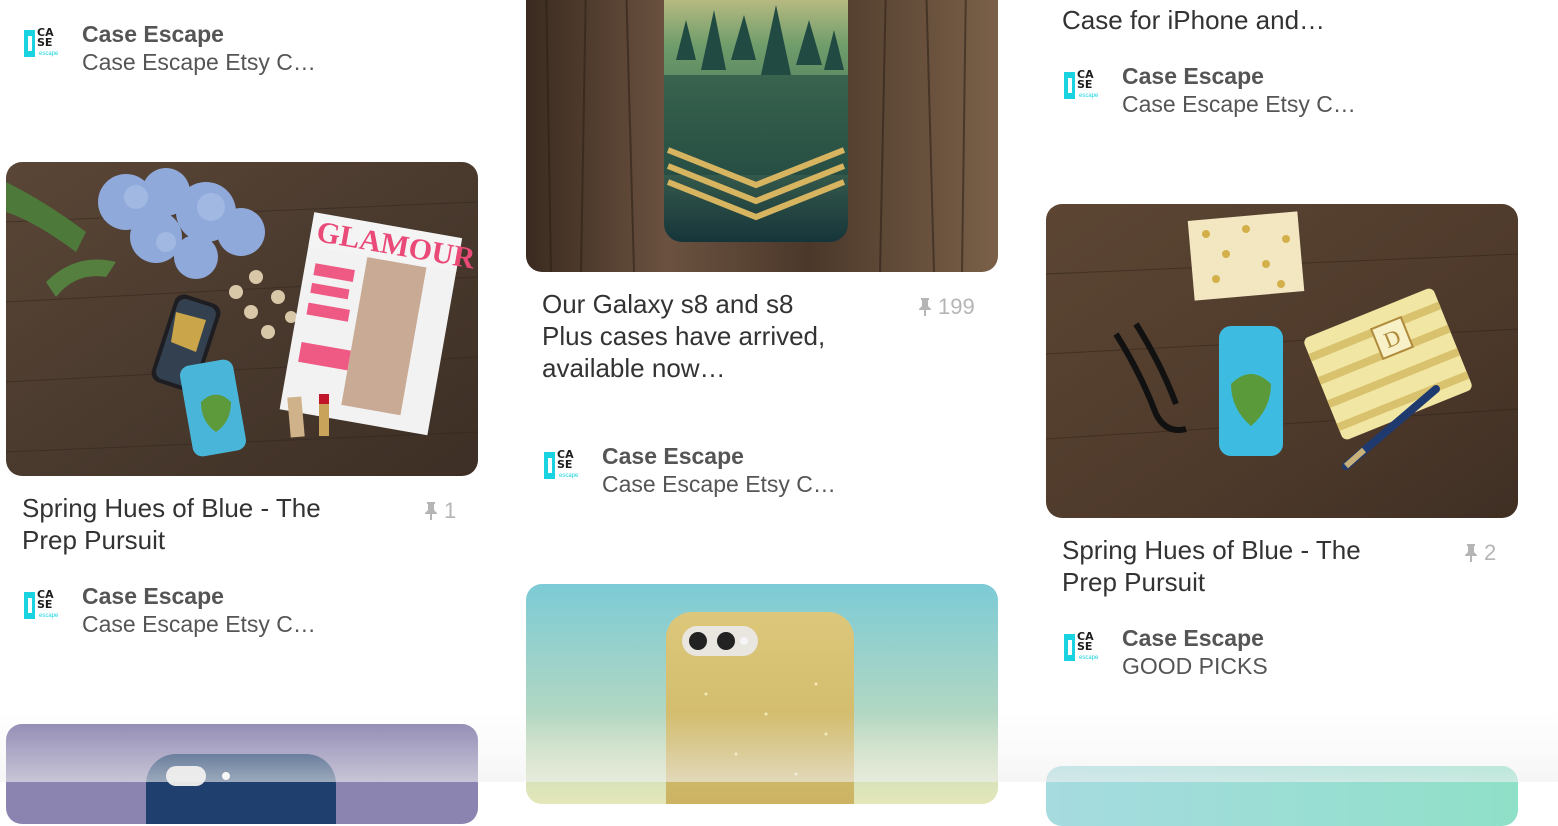 This screenshot has height=826, width=1558. Describe the element at coordinates (242, 319) in the screenshot. I see `pin-image: GLAMOUR` at that location.